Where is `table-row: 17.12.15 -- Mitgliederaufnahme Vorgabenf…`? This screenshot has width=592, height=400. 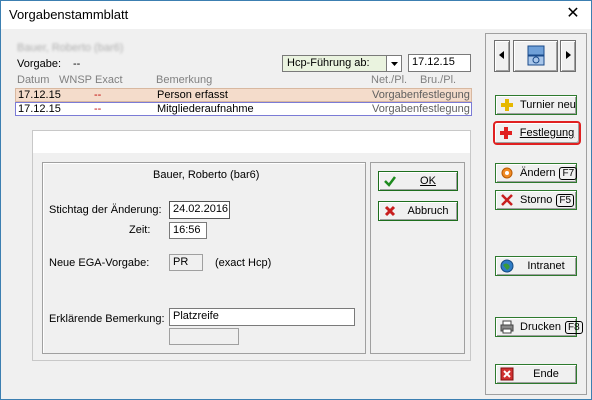
table-row: 17.12.15 -- Mitgliederaufnahme Vorgabenf… is located at coordinates (243, 109).